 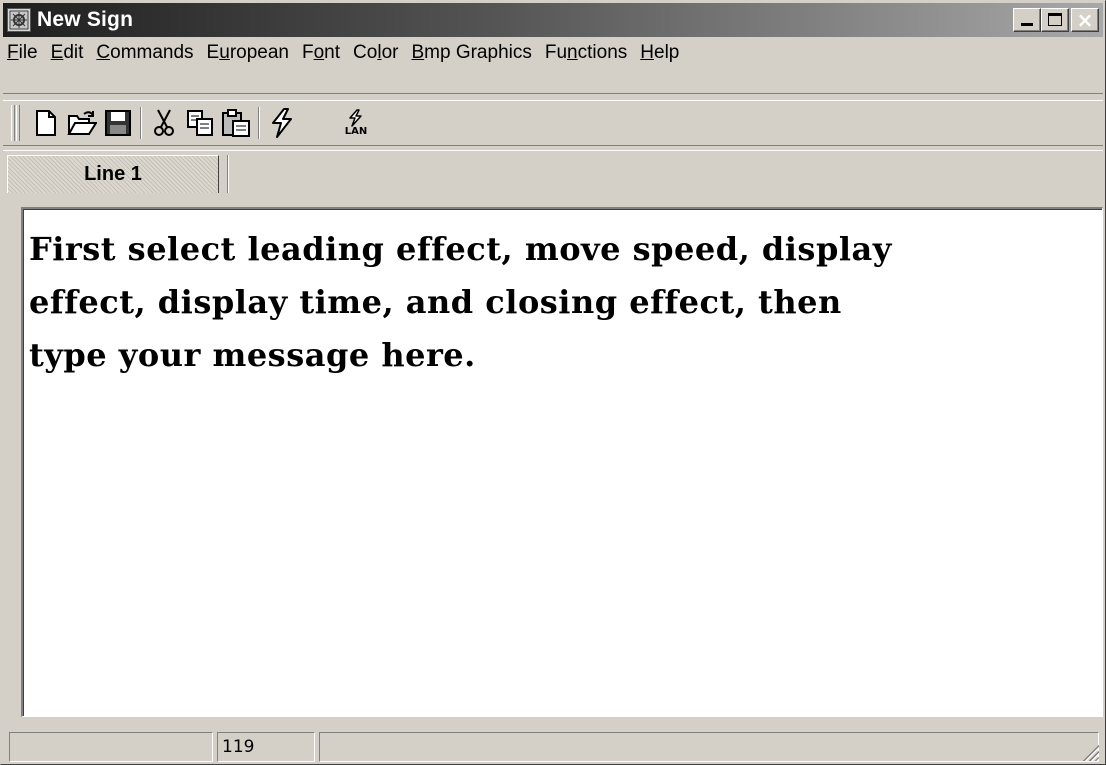 What do you see at coordinates (228, 174) in the screenshot?
I see `tab-divider` at bounding box center [228, 174].